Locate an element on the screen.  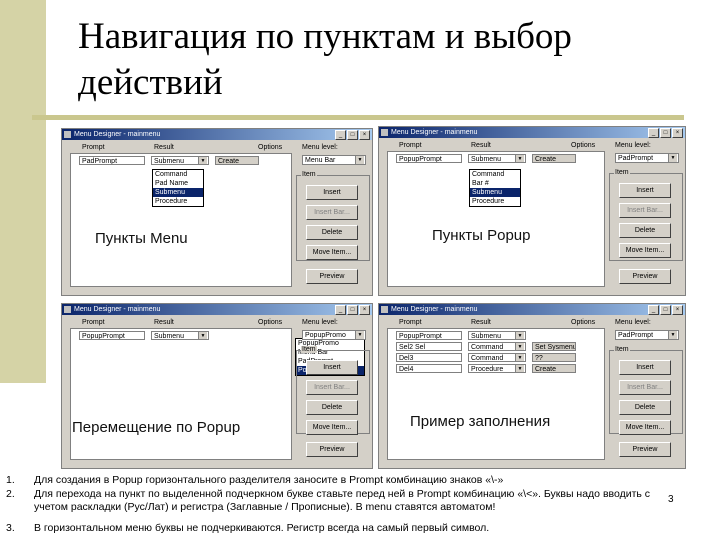
result-dropdown-list: Command Bar # Submenu Procedure is located at coordinates (495, 188).